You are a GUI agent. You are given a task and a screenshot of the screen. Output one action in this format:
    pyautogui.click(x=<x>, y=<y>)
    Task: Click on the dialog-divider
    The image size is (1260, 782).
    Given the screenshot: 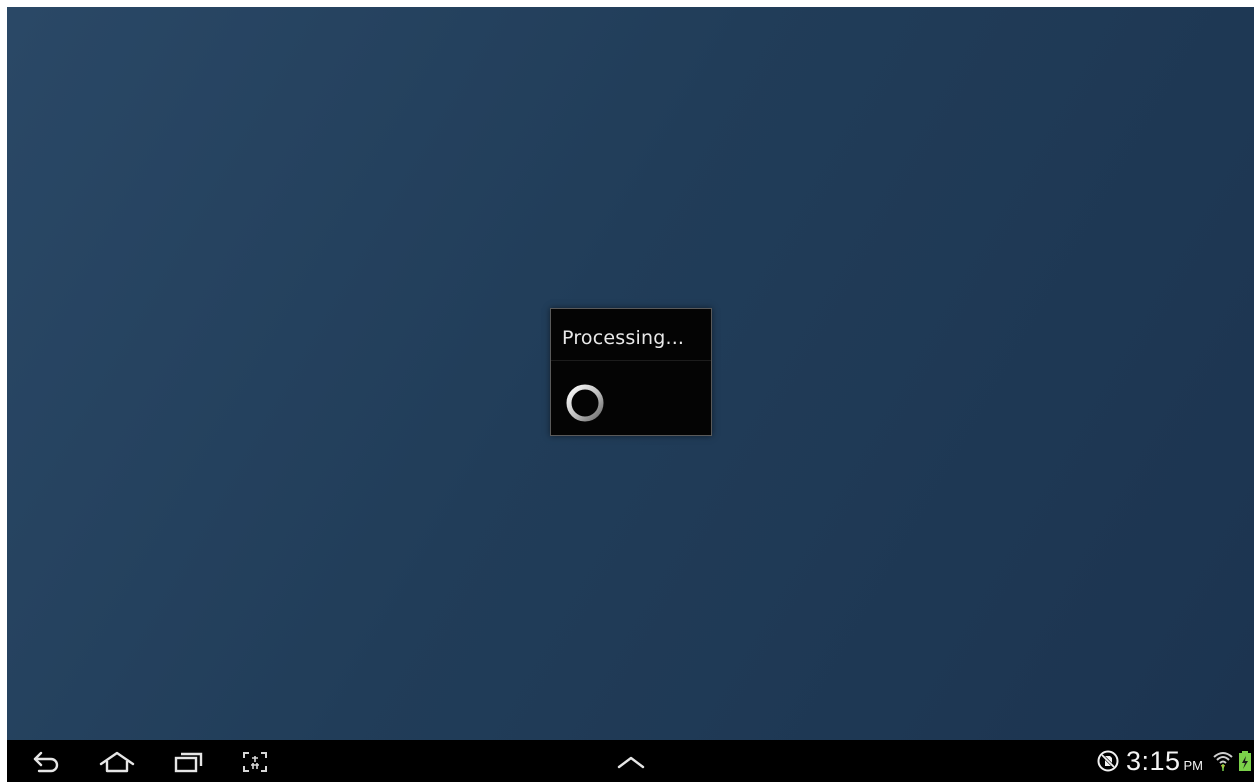 What is the action you would take?
    pyautogui.click(x=631, y=360)
    